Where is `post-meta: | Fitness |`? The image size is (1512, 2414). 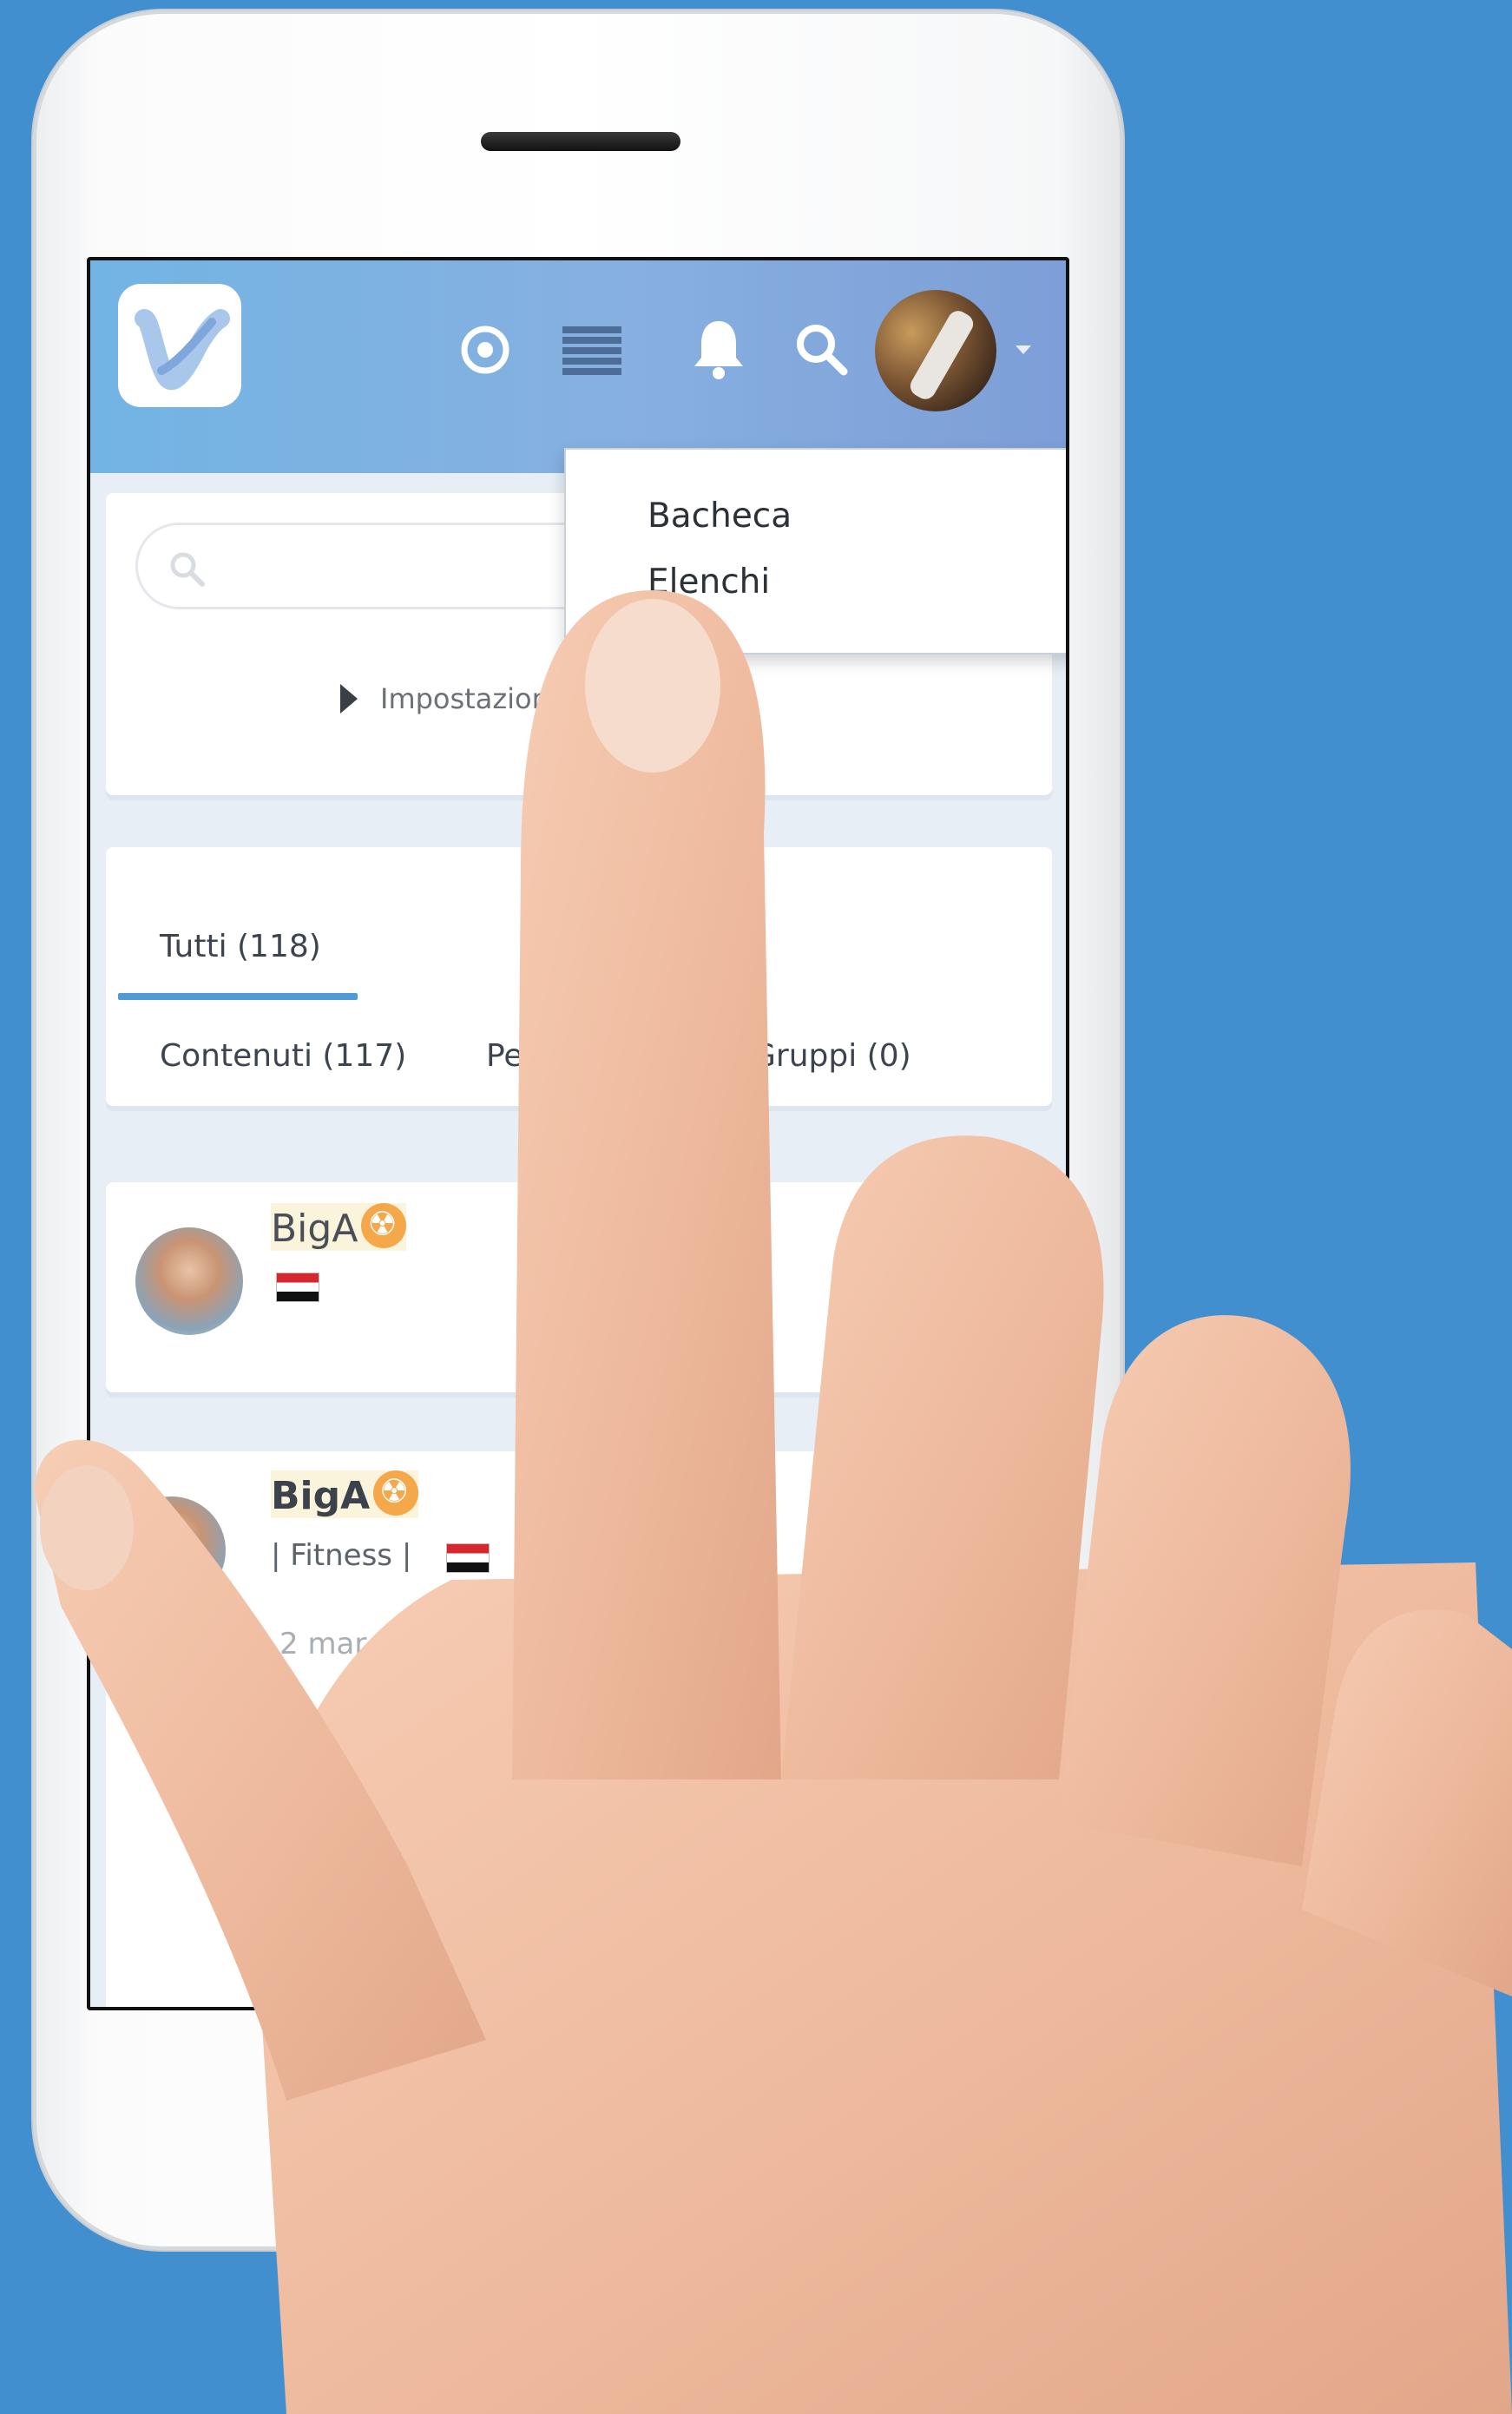
post-meta: | Fitness | is located at coordinates (341, 1556).